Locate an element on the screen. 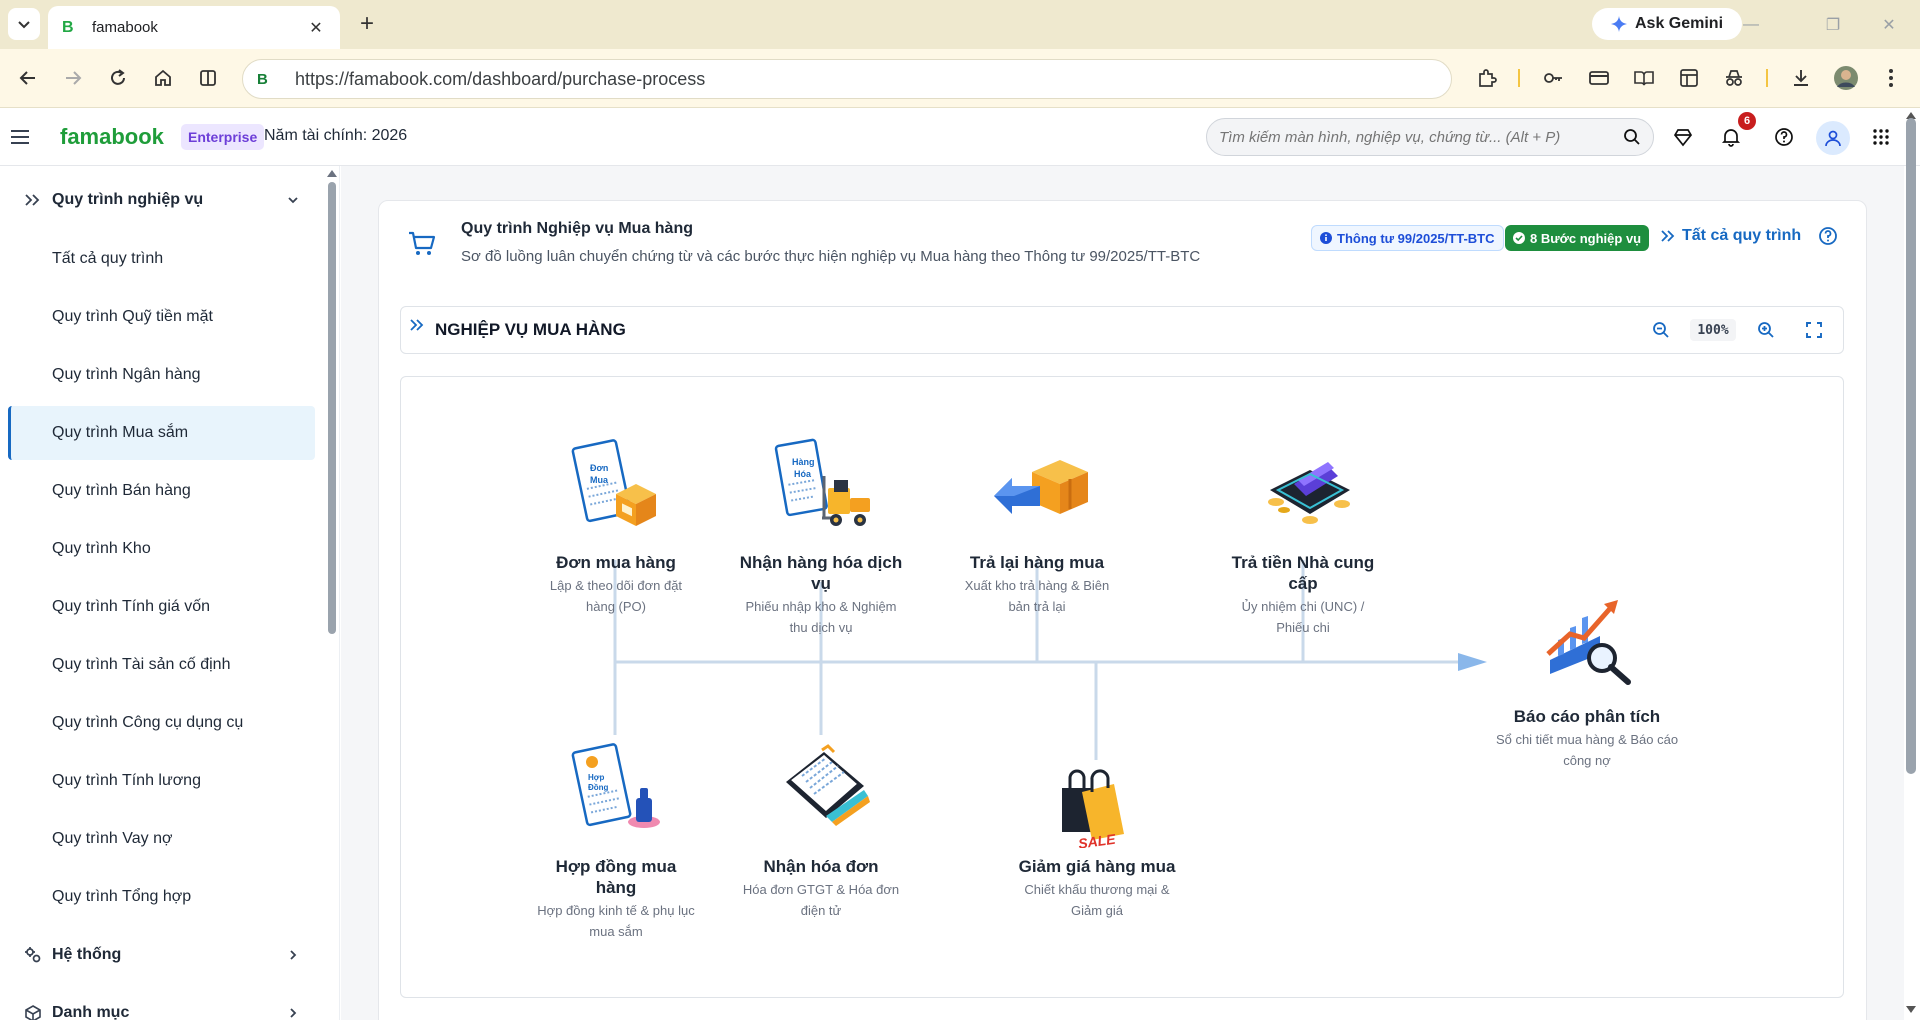 Image resolution: width=1920 pixels, height=1020 pixels. search-input is located at coordinates (1421, 137).